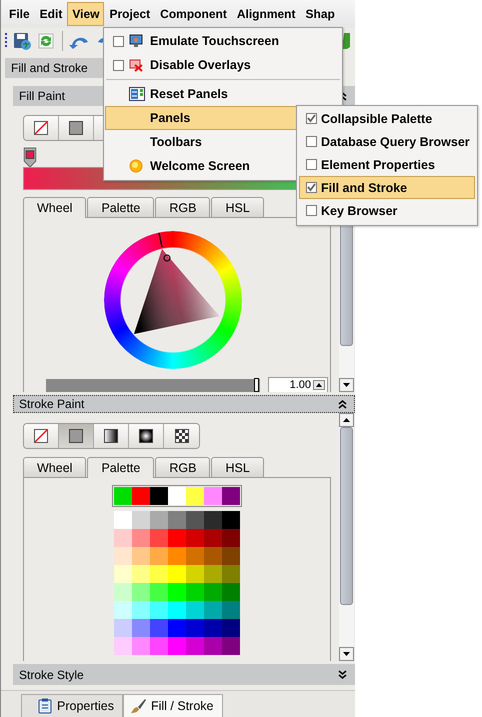  What do you see at coordinates (387, 210) in the screenshot?
I see `menu-item: Key Browser` at bounding box center [387, 210].